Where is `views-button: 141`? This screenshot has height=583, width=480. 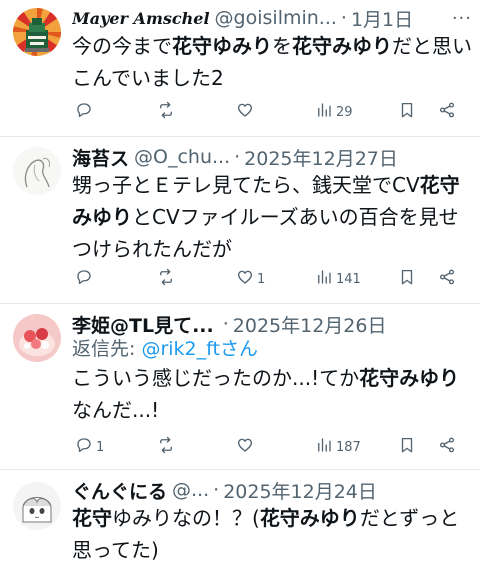
views-button: 141 is located at coordinates (338, 279).